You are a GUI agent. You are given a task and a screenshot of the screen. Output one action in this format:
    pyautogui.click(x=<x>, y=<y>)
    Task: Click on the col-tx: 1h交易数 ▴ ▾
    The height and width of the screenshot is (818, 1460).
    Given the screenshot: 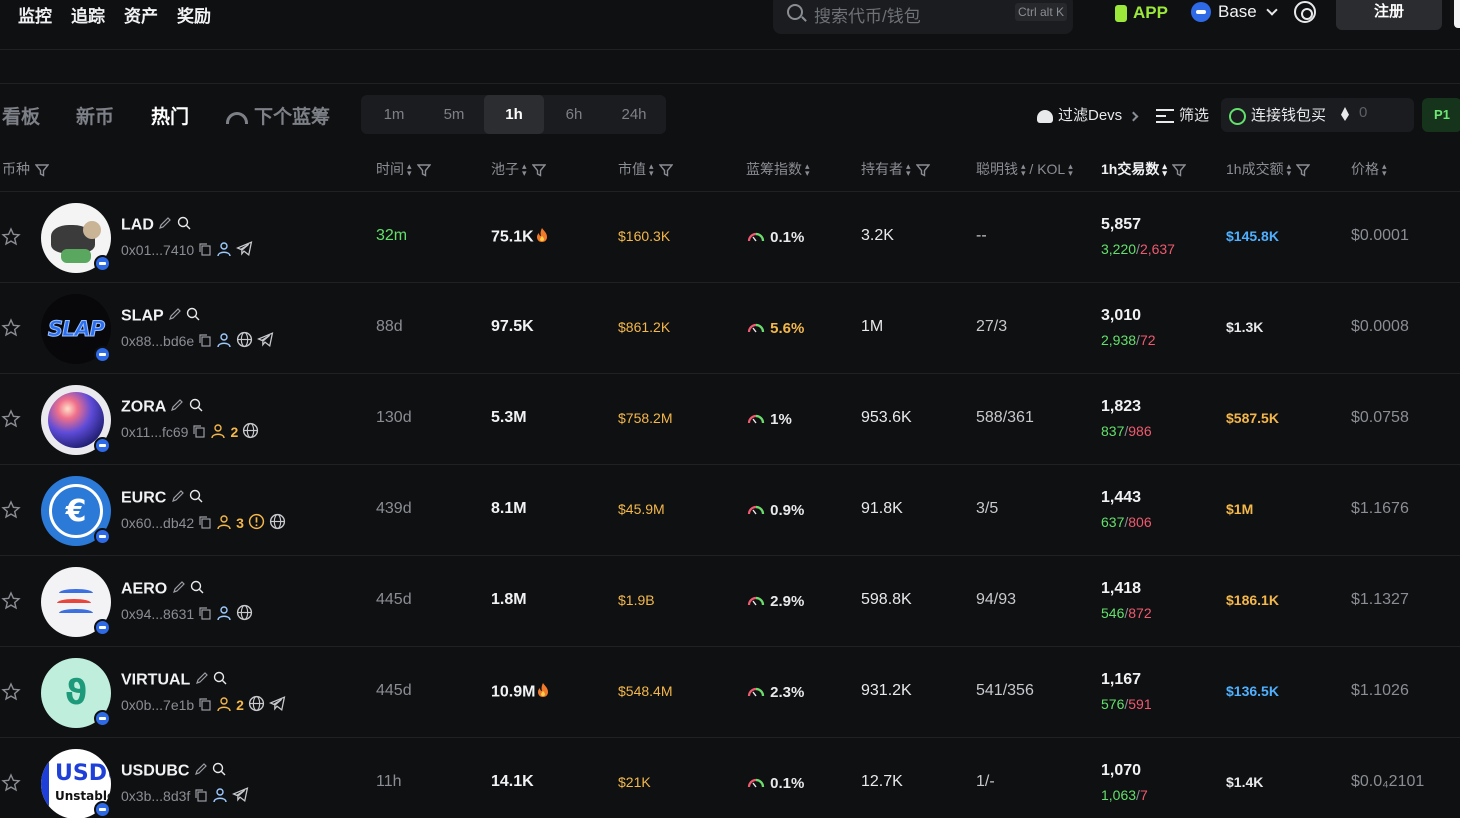 What is the action you would take?
    pyautogui.click(x=1143, y=169)
    